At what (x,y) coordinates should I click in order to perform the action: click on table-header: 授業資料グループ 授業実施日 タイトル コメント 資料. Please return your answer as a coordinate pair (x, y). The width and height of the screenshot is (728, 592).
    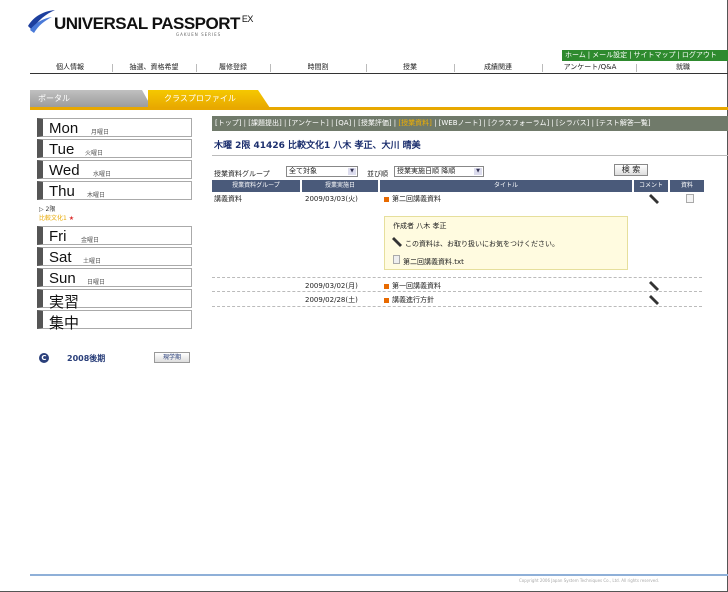
    Looking at the image, I should click on (470, 186).